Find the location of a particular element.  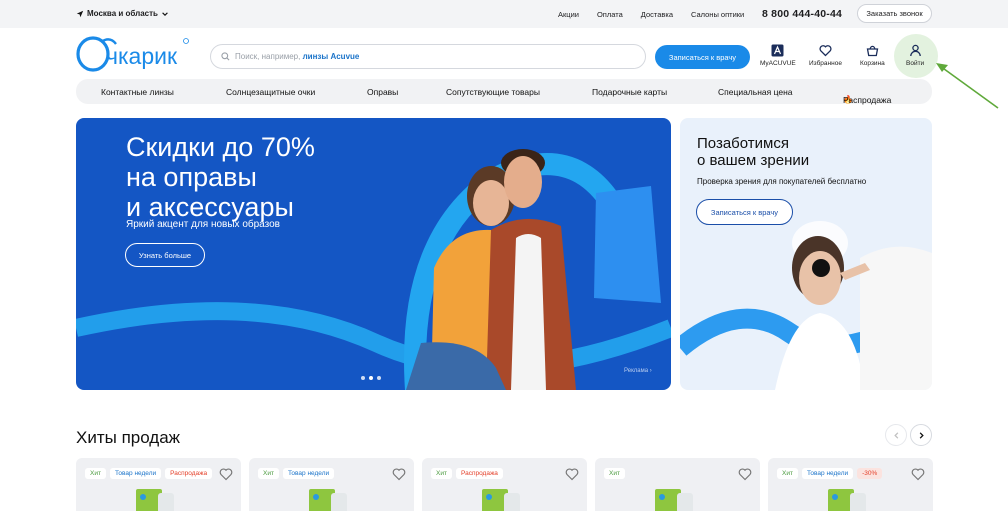

link-salons: Салоны оптики is located at coordinates (717, 14).